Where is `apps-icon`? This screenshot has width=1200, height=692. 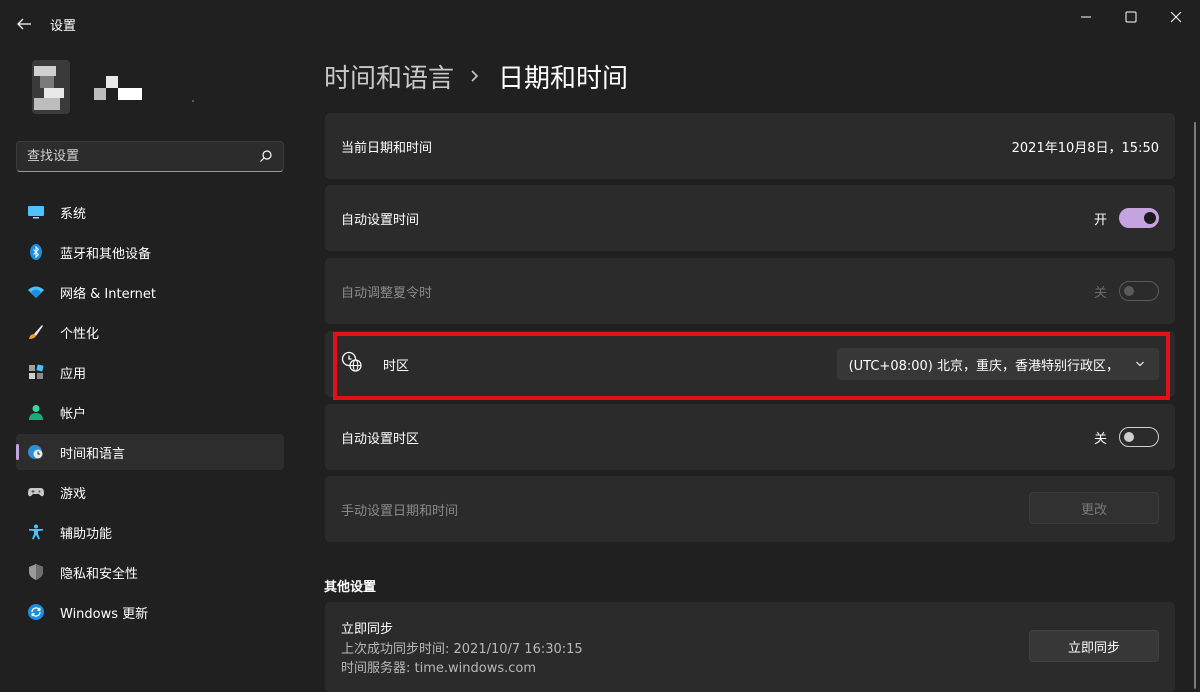
apps-icon is located at coordinates (36, 371).